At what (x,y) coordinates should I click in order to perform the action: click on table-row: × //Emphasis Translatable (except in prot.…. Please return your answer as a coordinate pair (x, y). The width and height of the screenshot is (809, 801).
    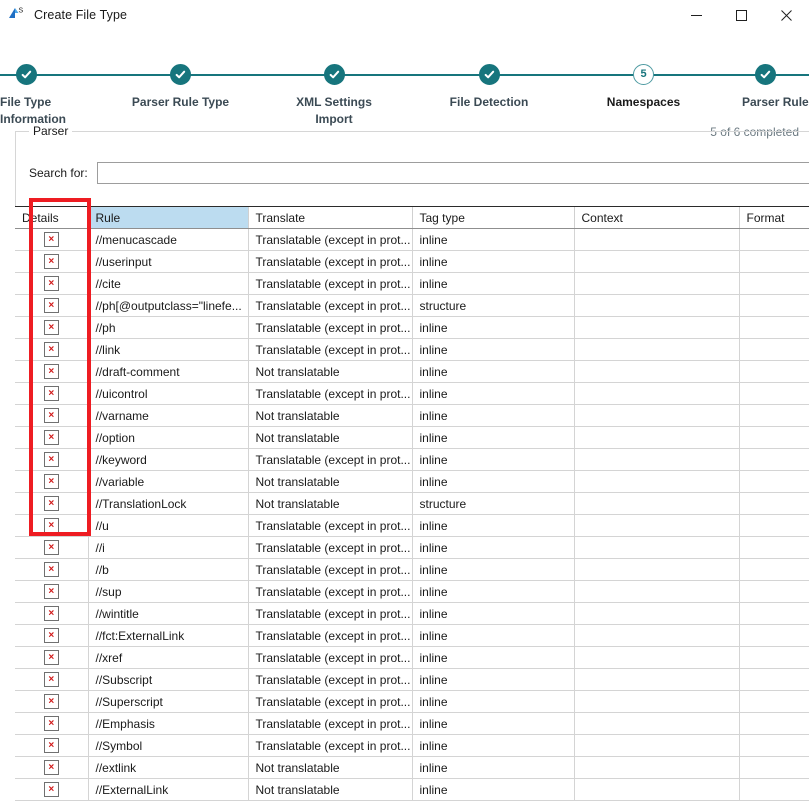
    Looking at the image, I should click on (412, 723).